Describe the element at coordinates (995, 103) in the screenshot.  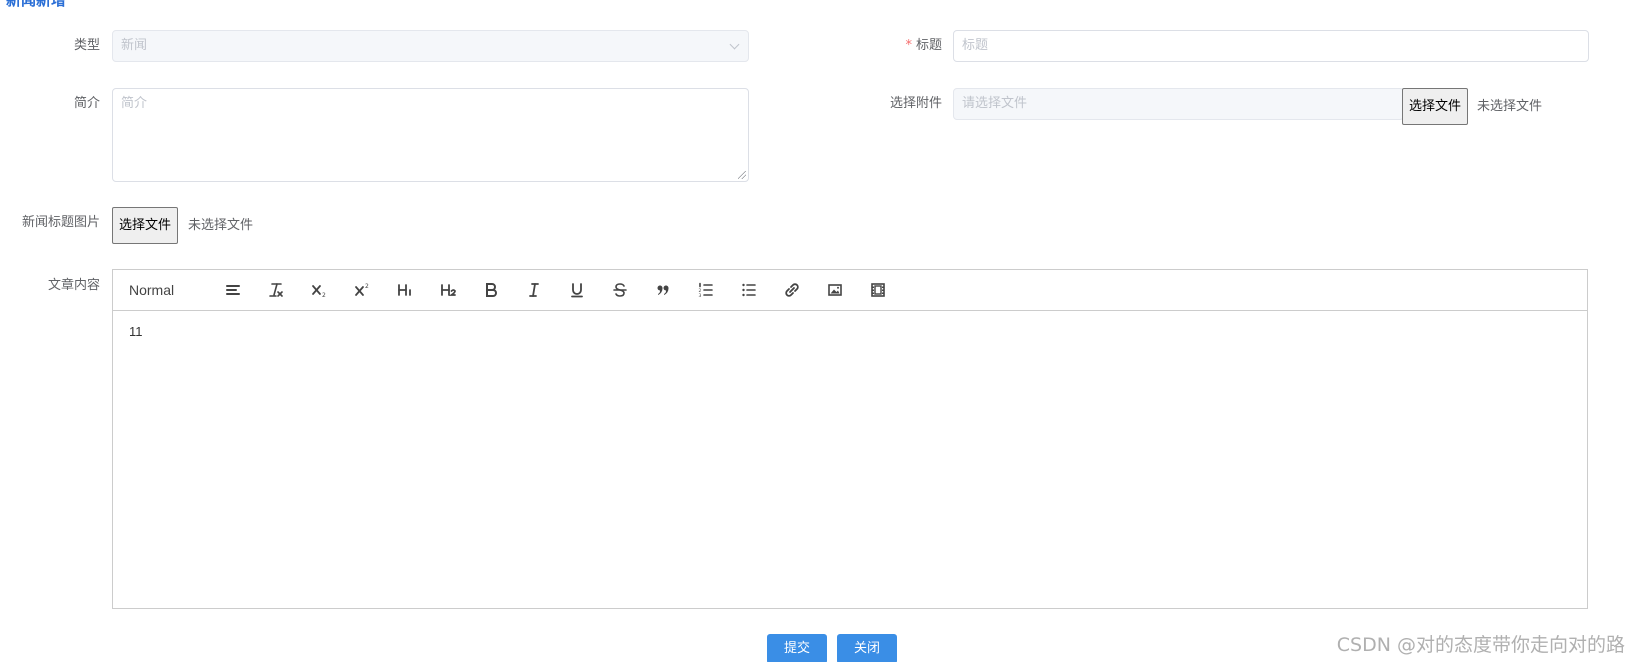
I see `attachment-placeholder: 请选择文件` at that location.